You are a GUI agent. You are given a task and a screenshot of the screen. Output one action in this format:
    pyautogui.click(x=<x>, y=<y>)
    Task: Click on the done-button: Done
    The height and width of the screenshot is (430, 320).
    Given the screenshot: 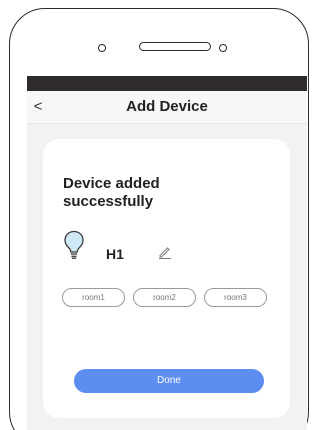 What is the action you would take?
    pyautogui.click(x=169, y=381)
    